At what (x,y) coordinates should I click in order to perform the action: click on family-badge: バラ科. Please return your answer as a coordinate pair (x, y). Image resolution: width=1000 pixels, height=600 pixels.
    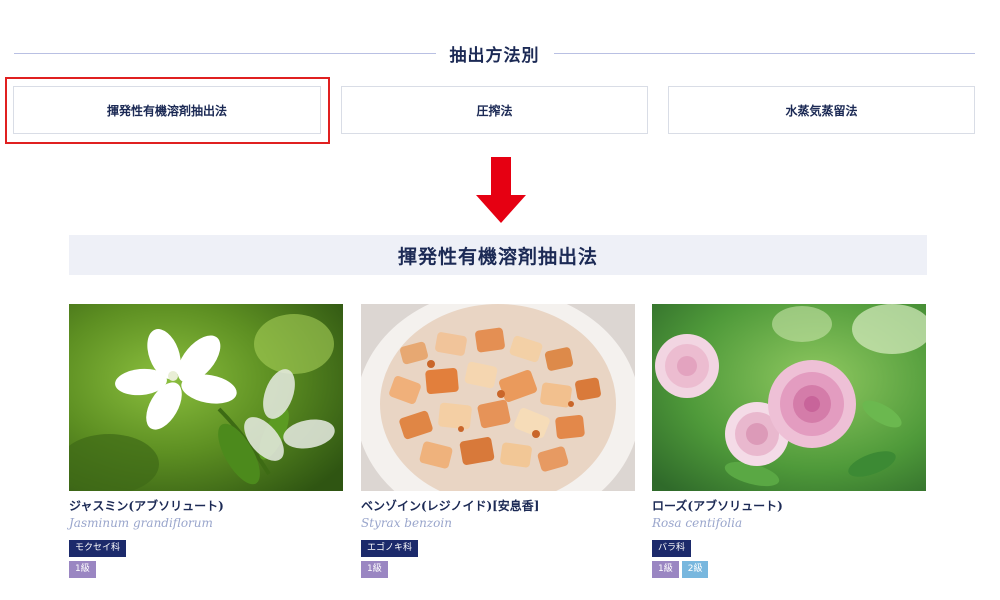
    Looking at the image, I should click on (672, 548).